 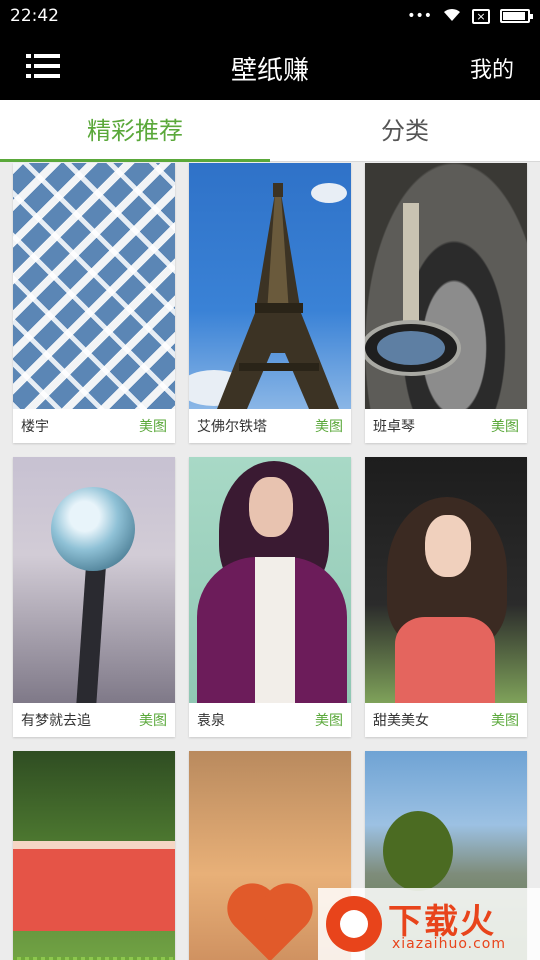 I want to click on mine-button: 我的, so click(x=492, y=68).